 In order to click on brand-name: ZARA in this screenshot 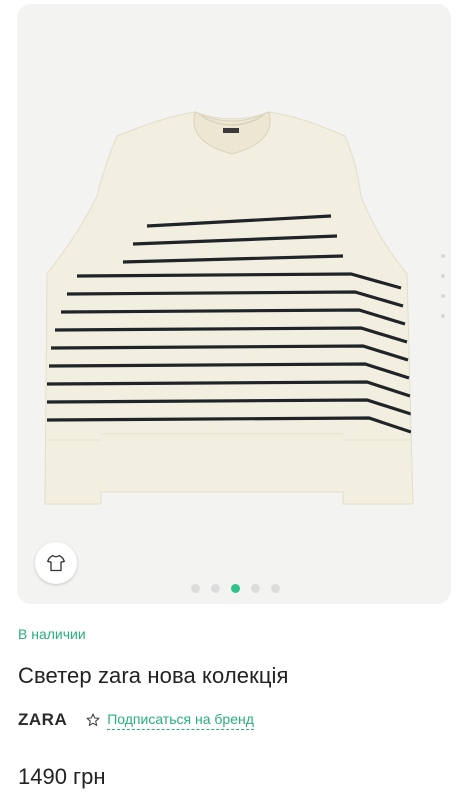, I will do `click(42, 720)`.